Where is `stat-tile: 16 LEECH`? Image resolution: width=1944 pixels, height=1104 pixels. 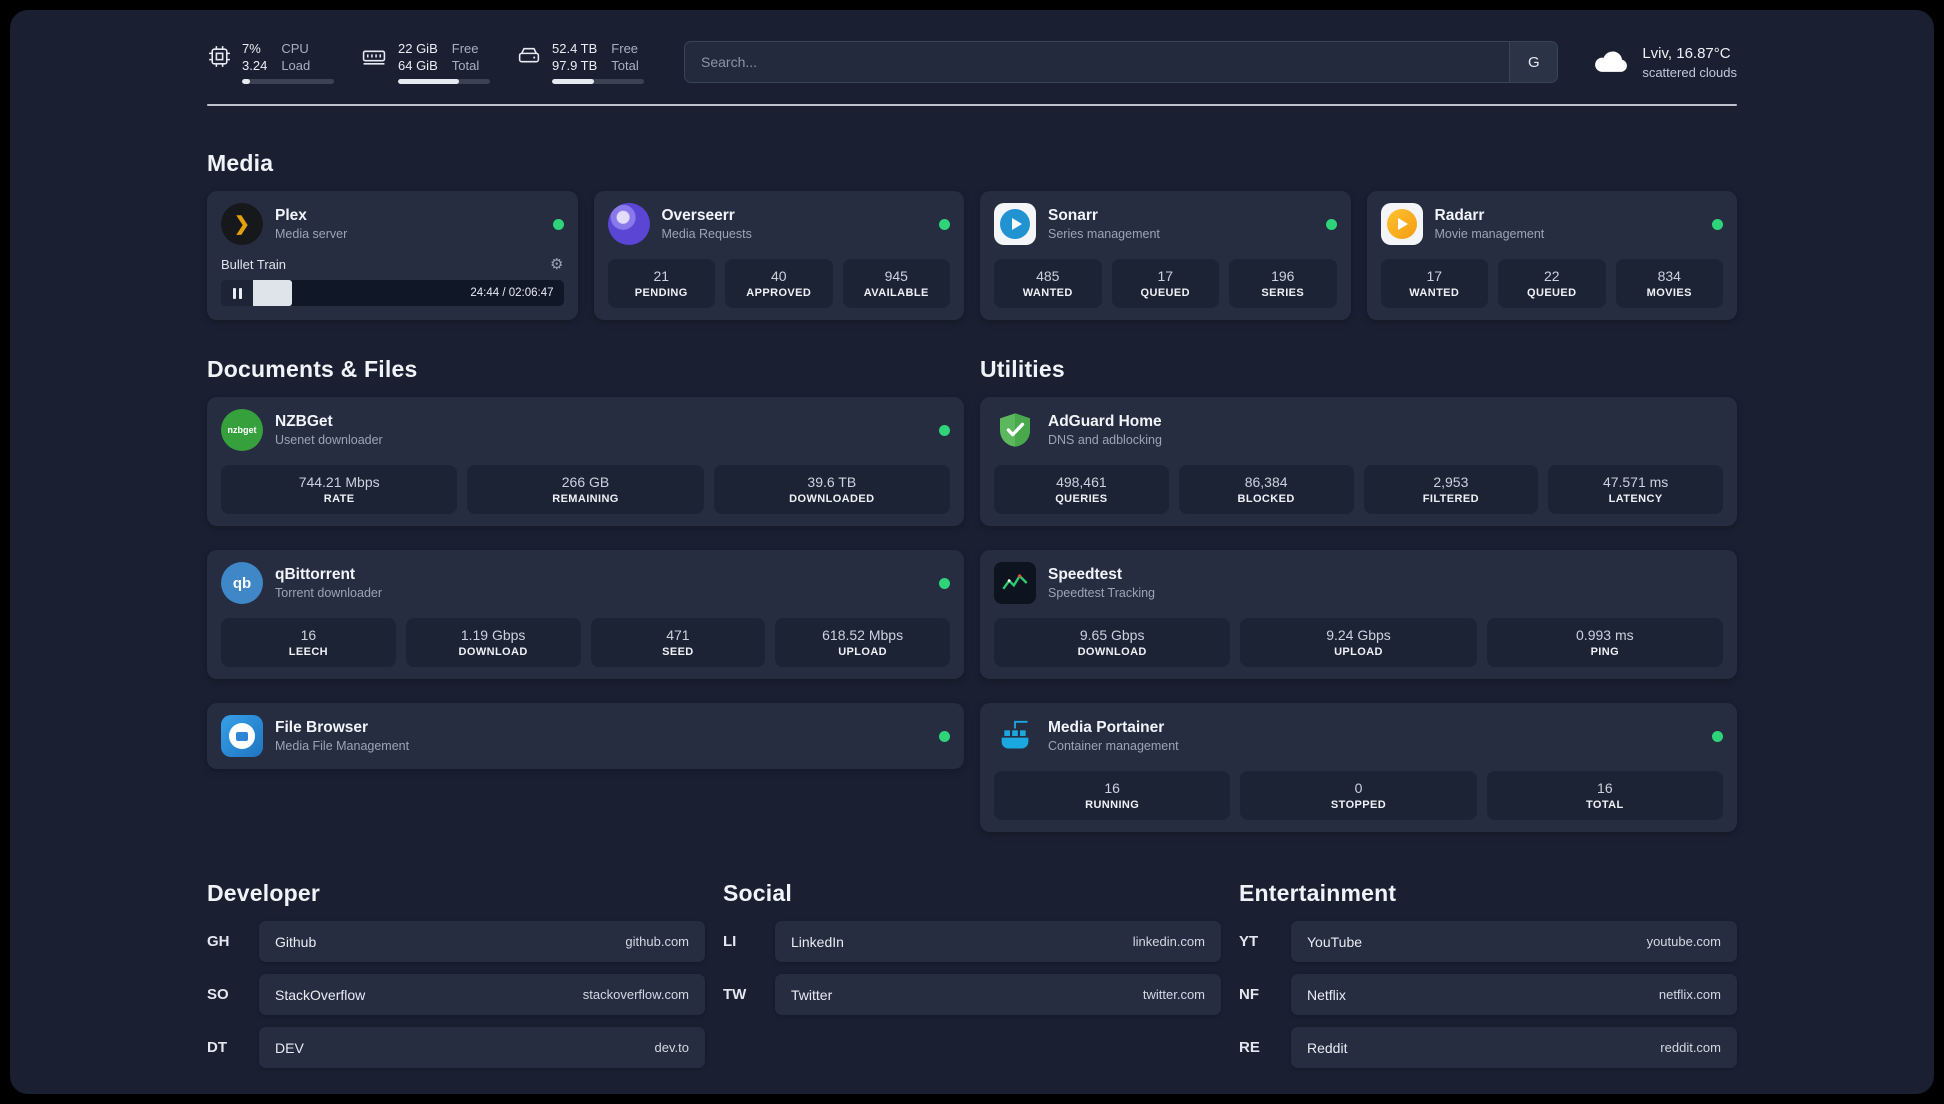 stat-tile: 16 LEECH is located at coordinates (308, 642).